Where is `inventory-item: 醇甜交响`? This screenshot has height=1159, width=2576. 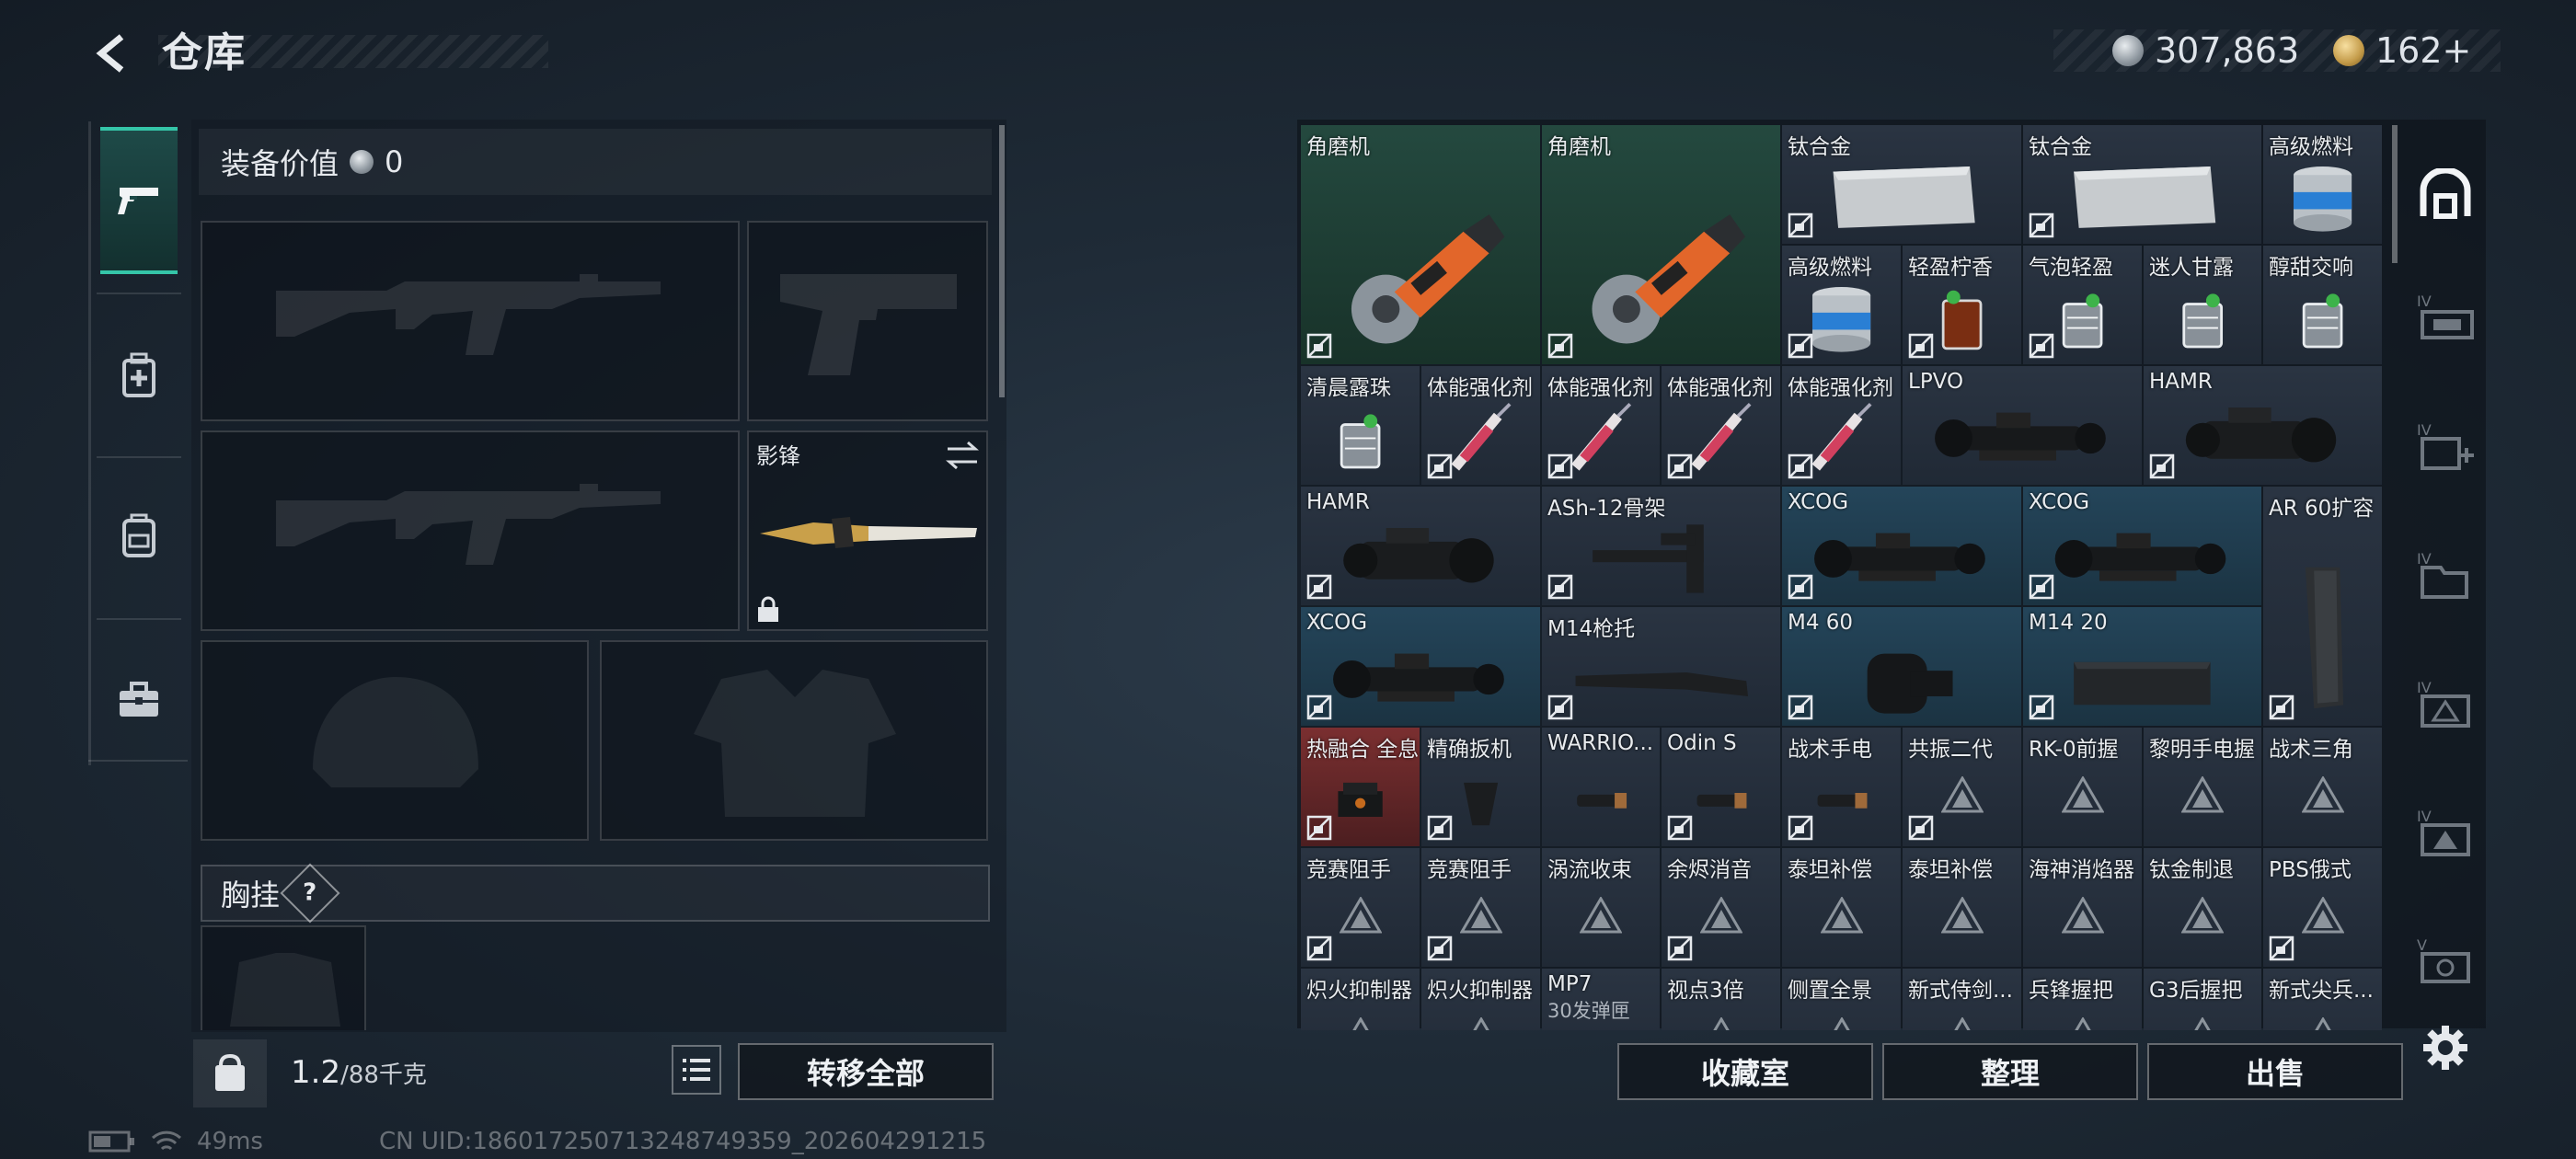 inventory-item: 醇甜交响 is located at coordinates (2322, 305).